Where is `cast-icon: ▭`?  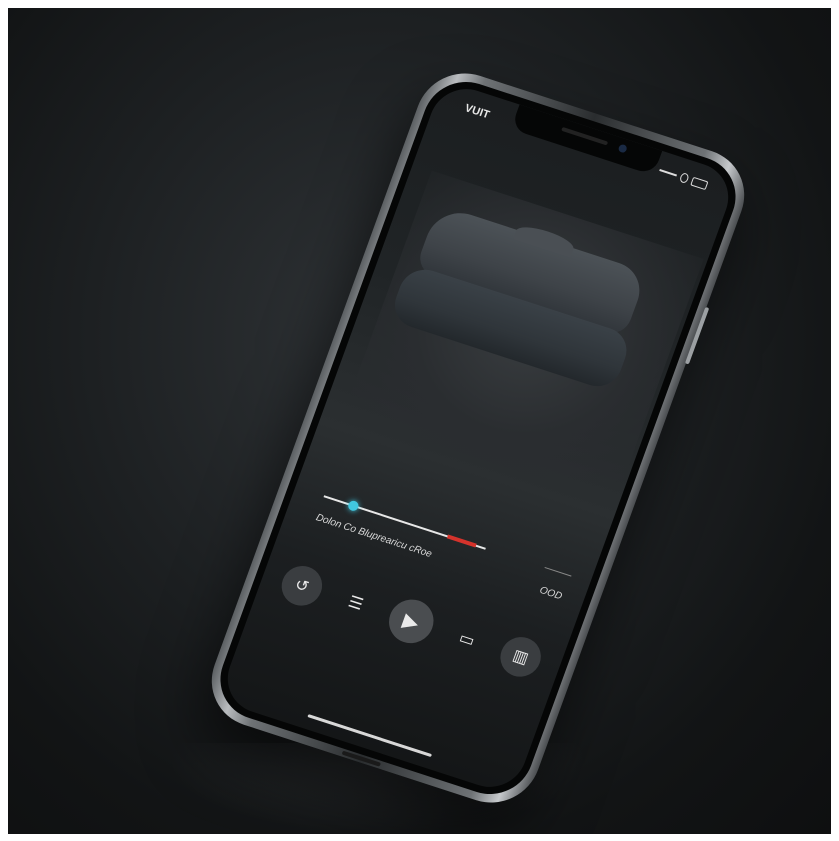
cast-icon: ▭ is located at coordinates (467, 639).